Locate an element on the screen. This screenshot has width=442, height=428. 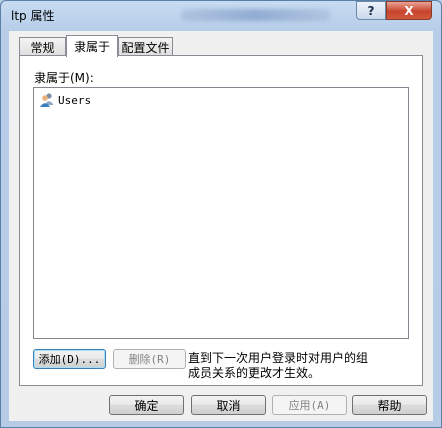
list-item-label: Users is located at coordinates (75, 100).